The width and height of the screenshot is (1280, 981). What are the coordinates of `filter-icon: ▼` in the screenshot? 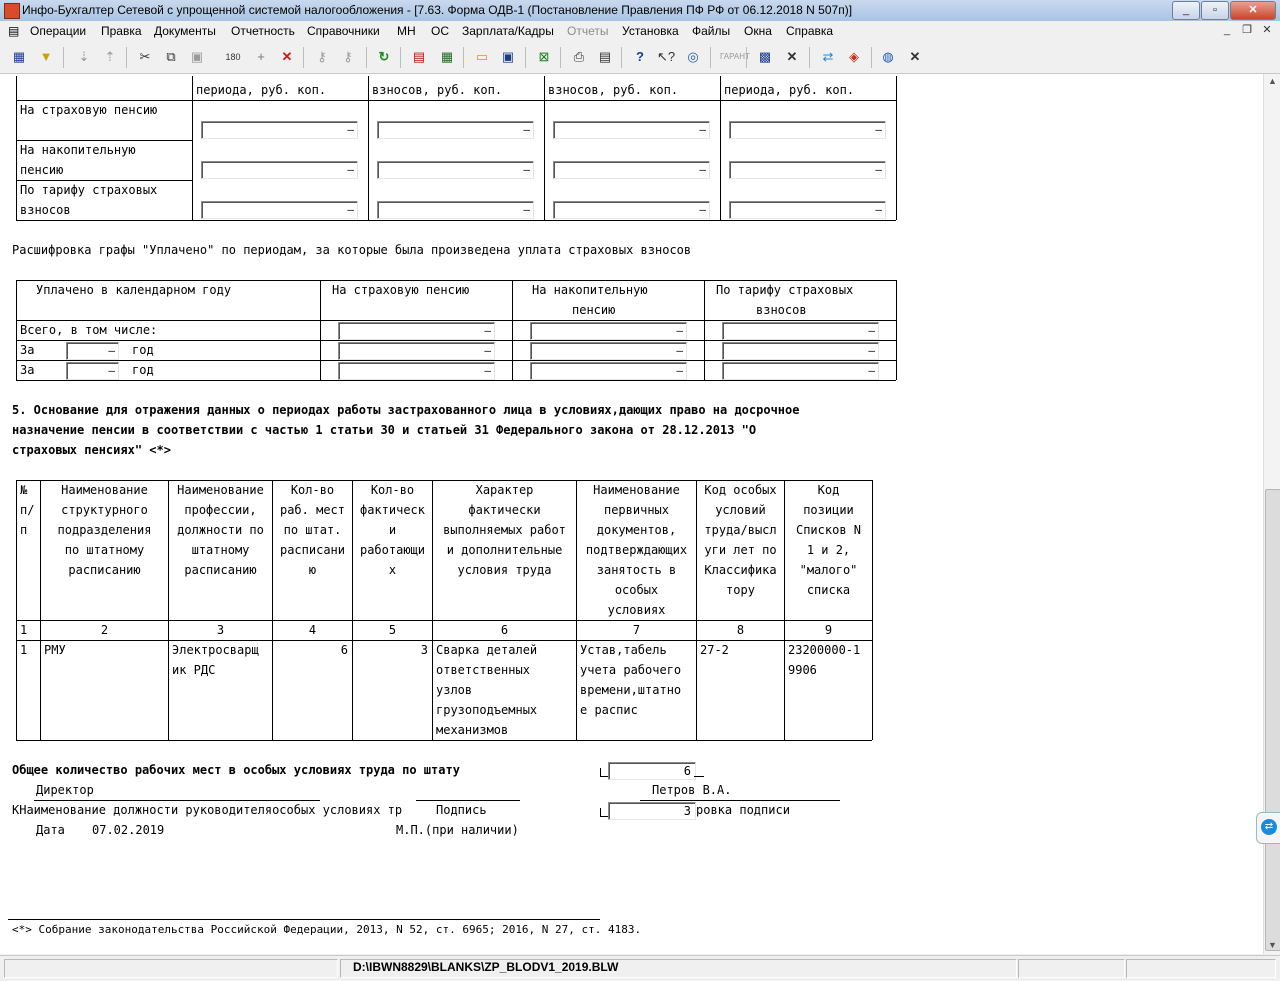 It's located at (46, 57).